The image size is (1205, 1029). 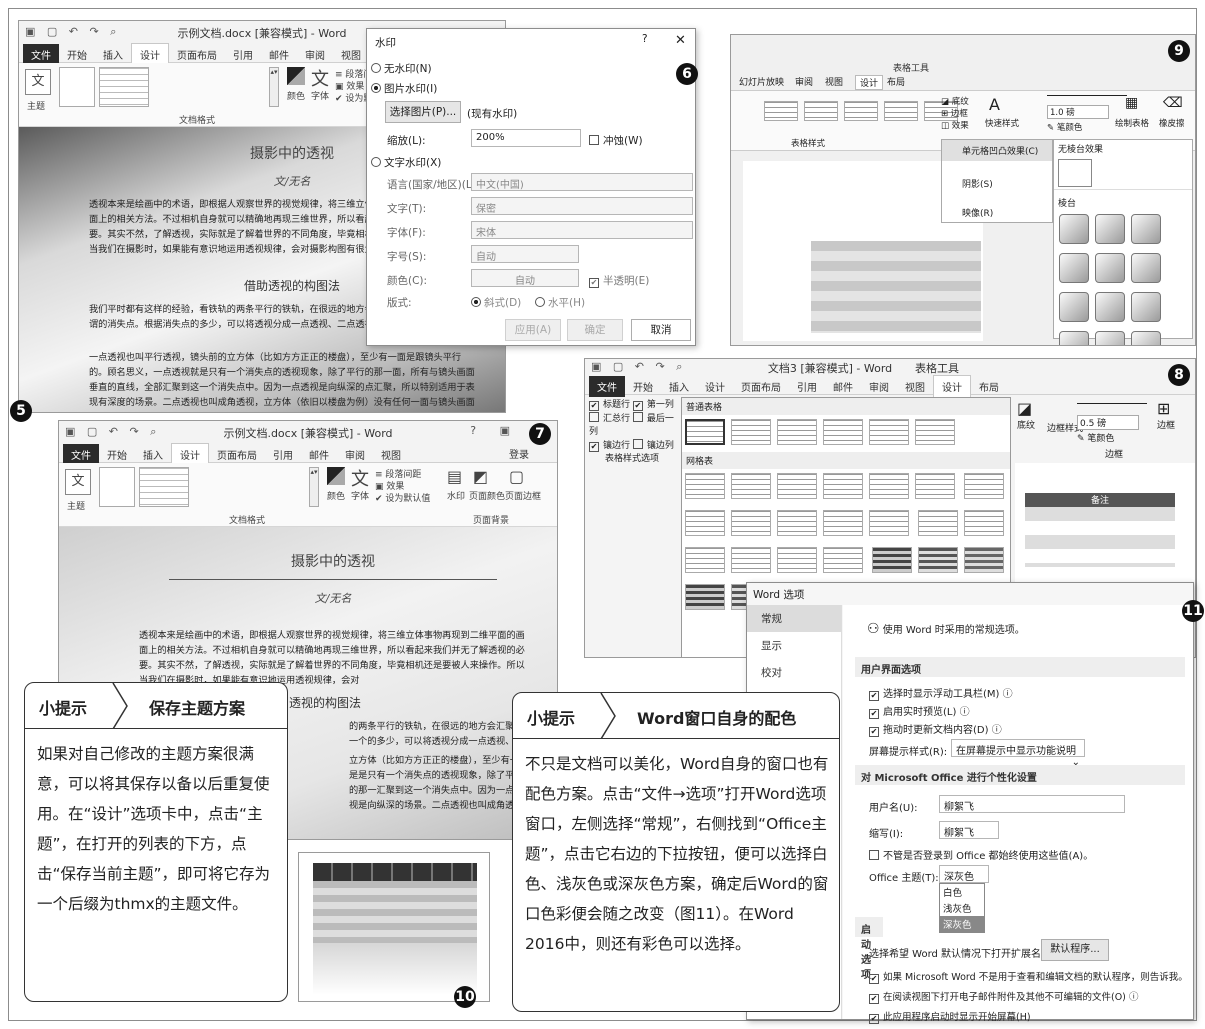 I want to click on total-row-checkbox, so click(x=594, y=417).